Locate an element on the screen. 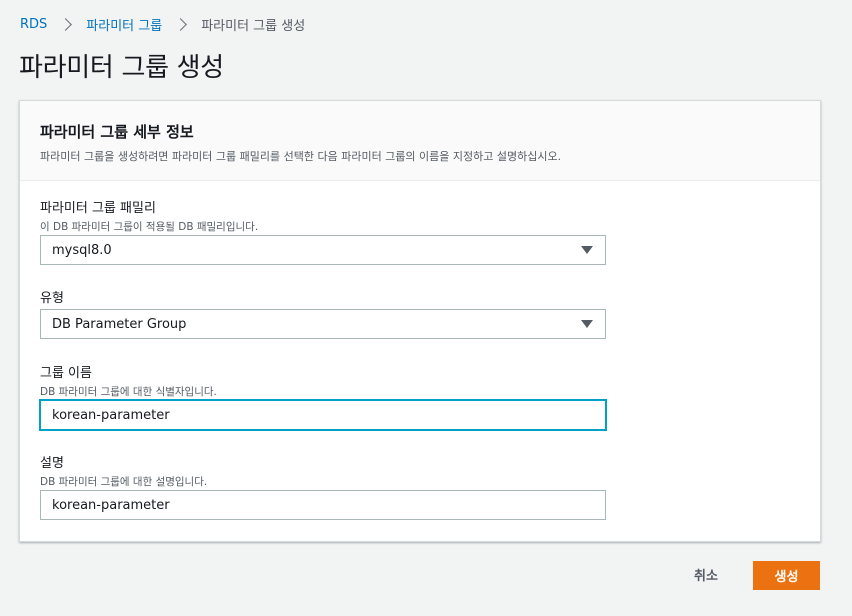 Image resolution: width=852 pixels, height=616 pixels. type-label: 유형 is located at coordinates (52, 298).